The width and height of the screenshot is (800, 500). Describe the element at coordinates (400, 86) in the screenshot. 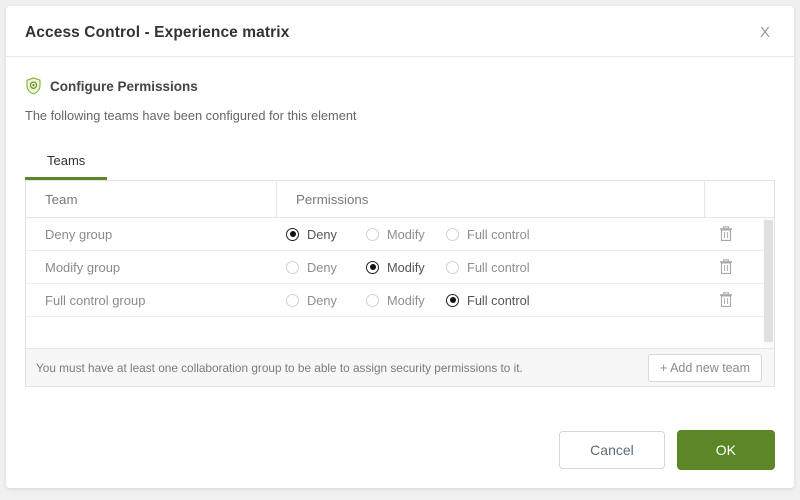

I see `configure-permissions-header: Configure Permissions` at that location.